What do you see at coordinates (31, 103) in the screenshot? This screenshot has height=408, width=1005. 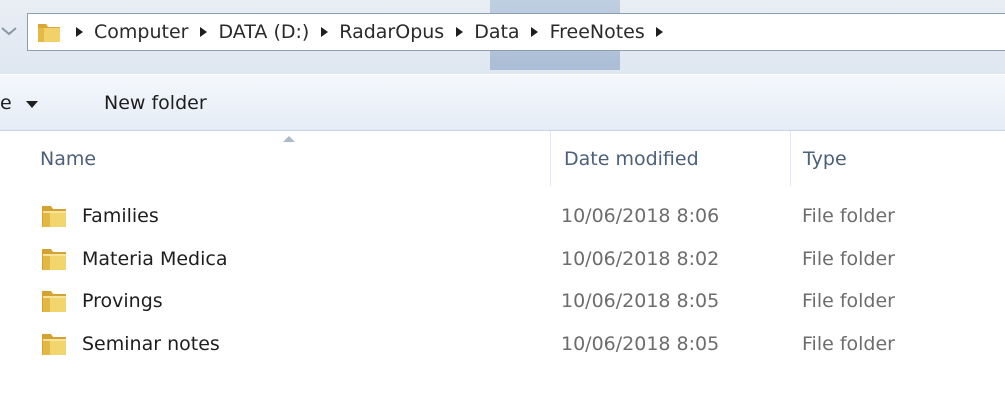 I see `dropdown-caret-icon` at bounding box center [31, 103].